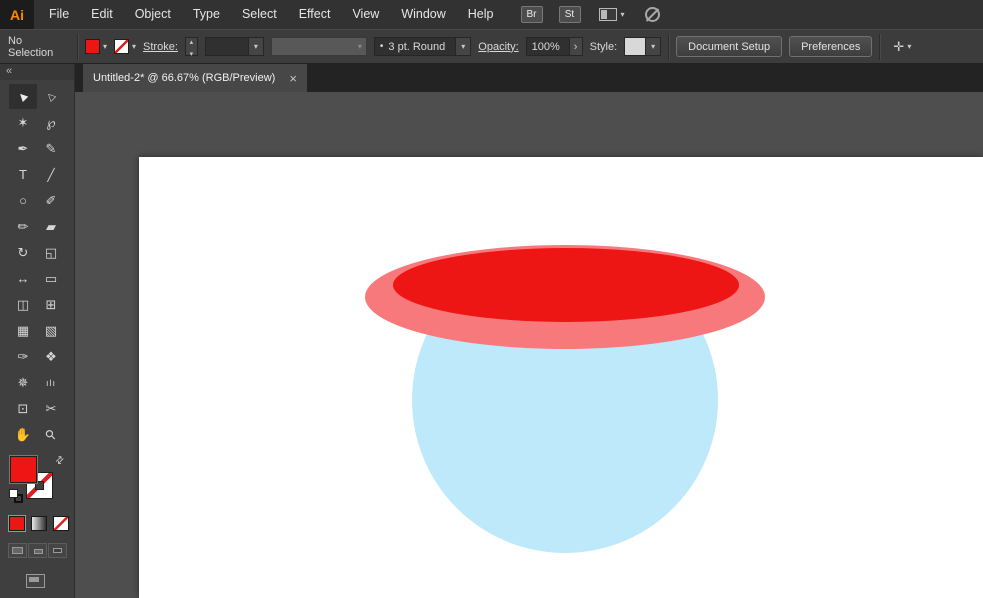 The height and width of the screenshot is (598, 983). What do you see at coordinates (315, 14) in the screenshot?
I see `menu-effect: Effect` at bounding box center [315, 14].